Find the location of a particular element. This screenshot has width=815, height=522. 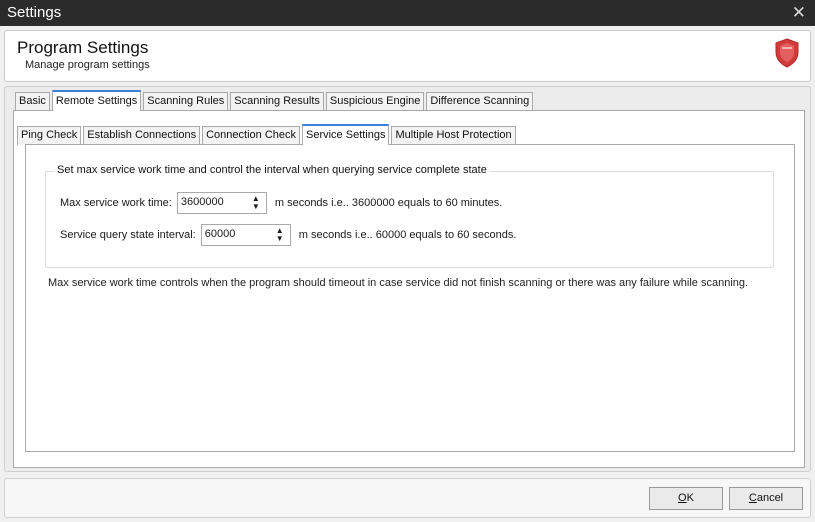

ok-button: OK is located at coordinates (686, 498).